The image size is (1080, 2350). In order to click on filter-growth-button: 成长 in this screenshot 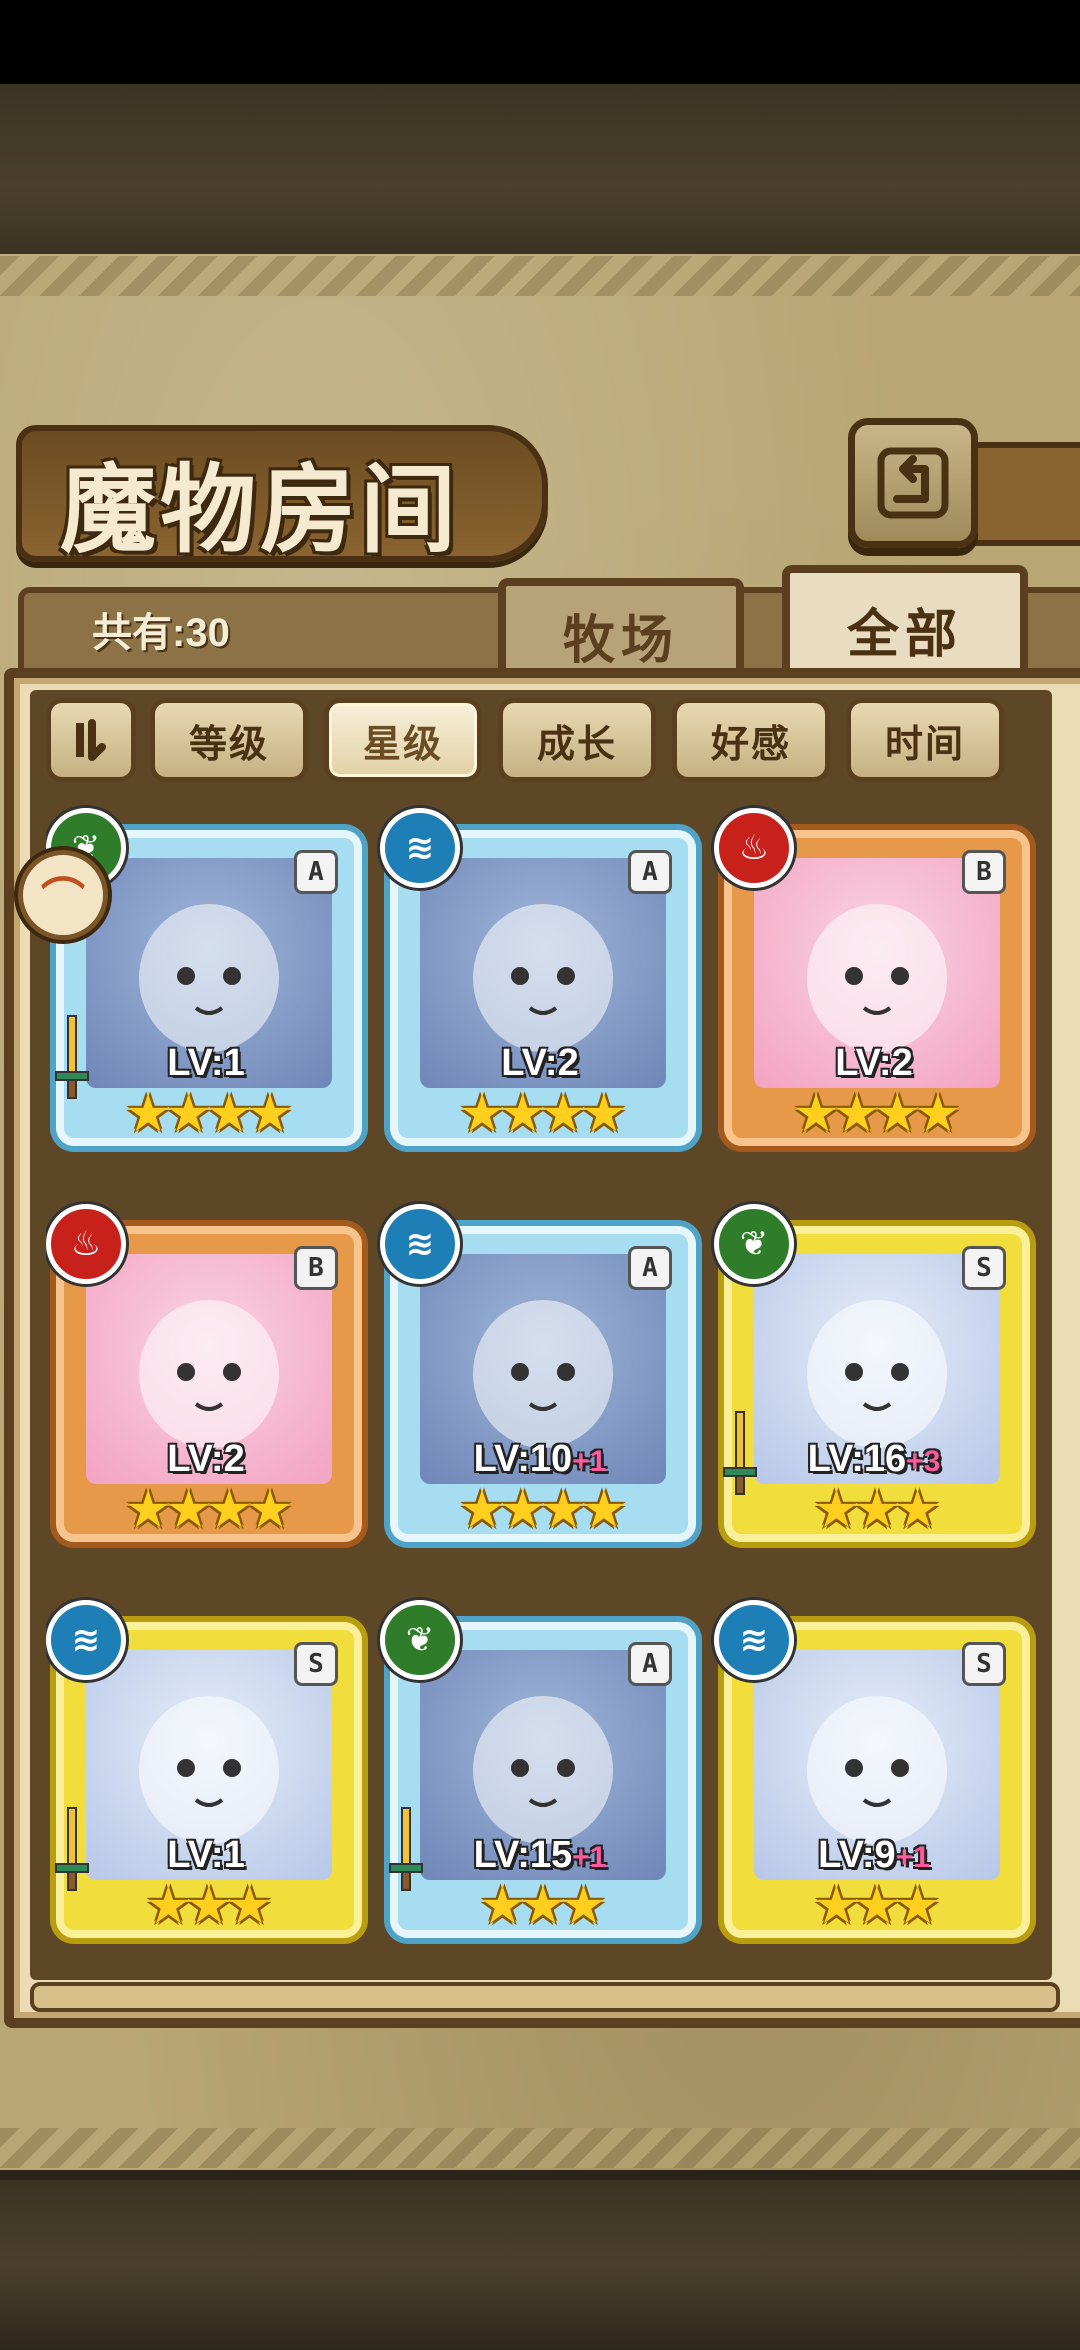, I will do `click(577, 740)`.